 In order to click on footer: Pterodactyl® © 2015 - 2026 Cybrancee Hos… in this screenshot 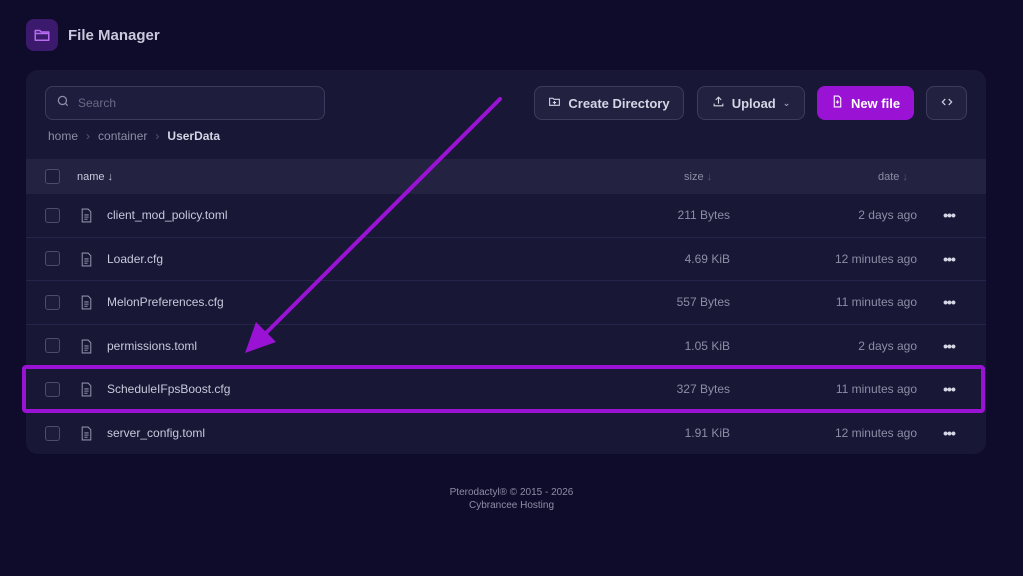, I will do `click(511, 499)`.